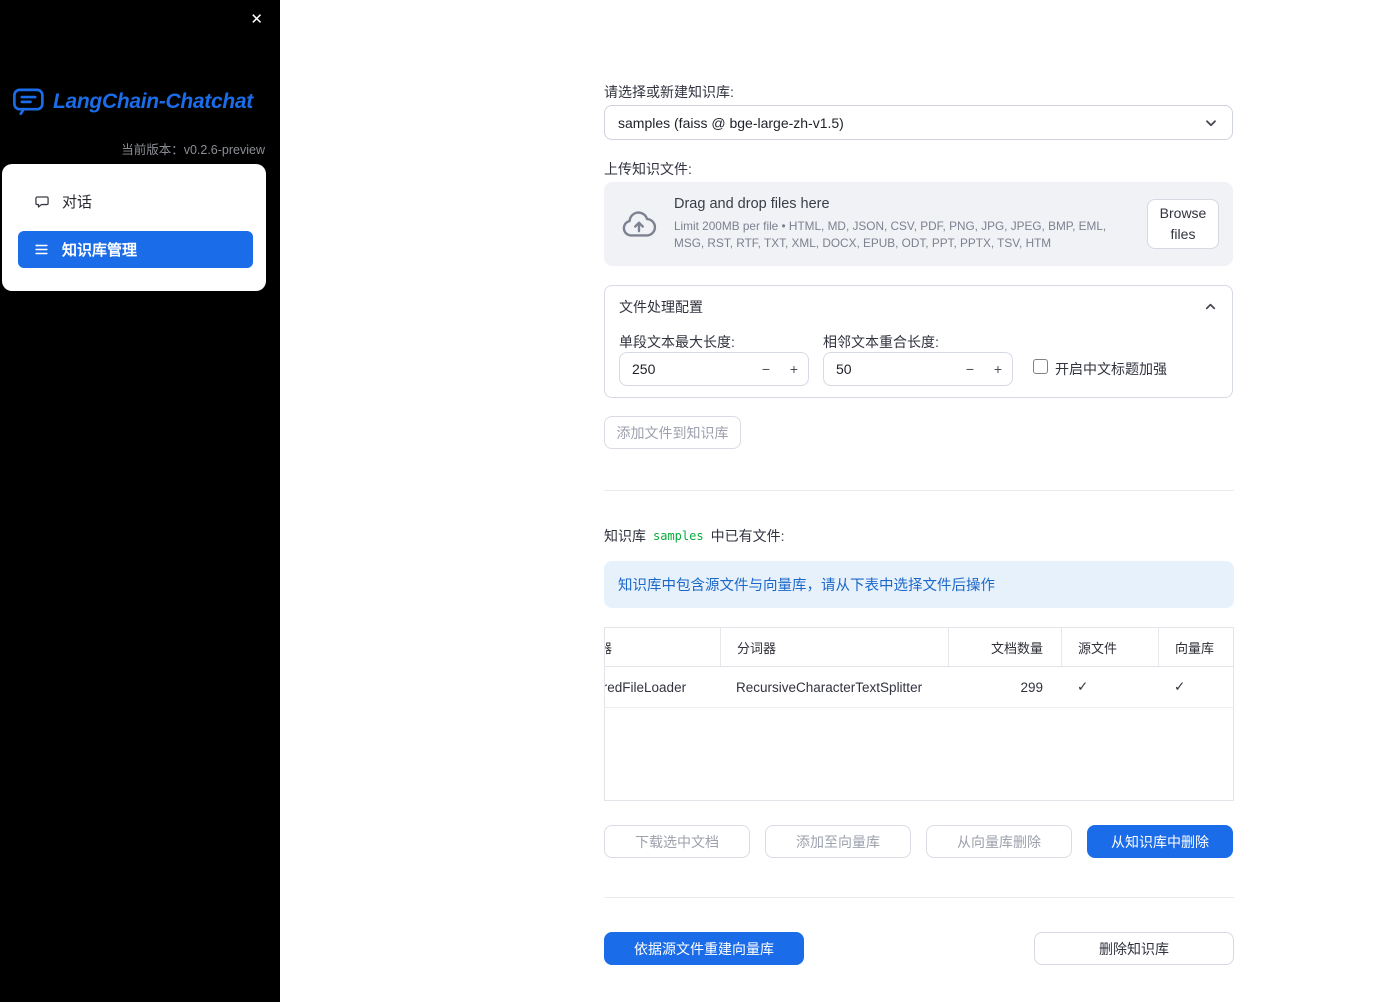 Image resolution: width=1380 pixels, height=1002 pixels. Describe the element at coordinates (1111, 369) in the screenshot. I see `chinese-title-checkbox-label: 开启中文标题加强` at that location.